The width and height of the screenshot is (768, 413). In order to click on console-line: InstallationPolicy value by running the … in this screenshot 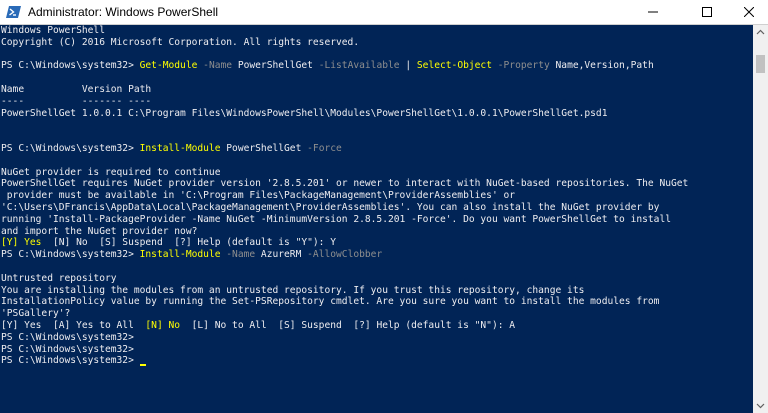, I will do `click(330, 302)`.